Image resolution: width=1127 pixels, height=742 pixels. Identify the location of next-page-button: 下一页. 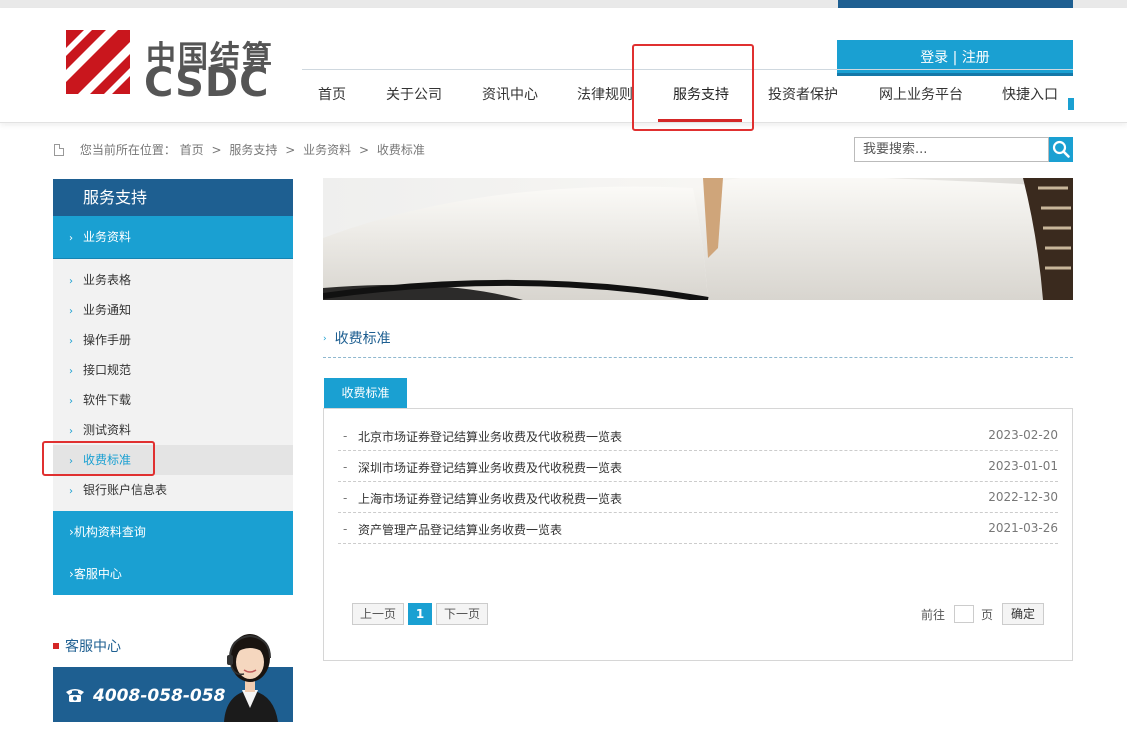
(462, 614).